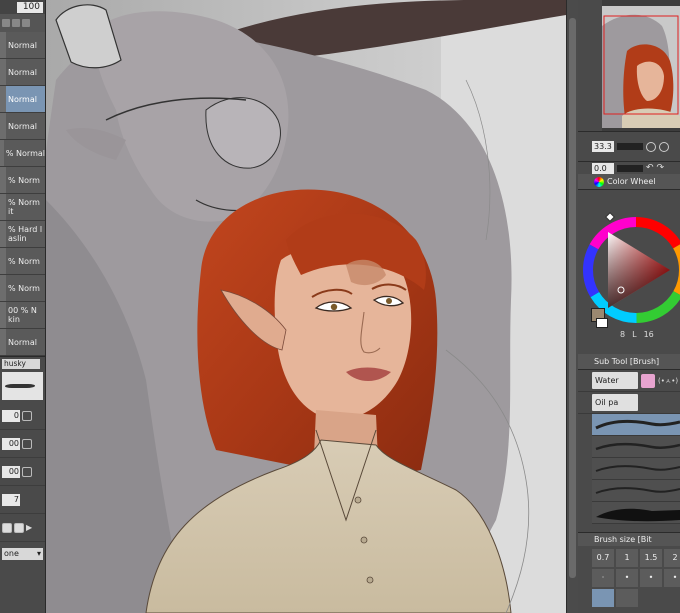 The width and height of the screenshot is (680, 613). I want to click on zoom-value: 33.3, so click(603, 146).